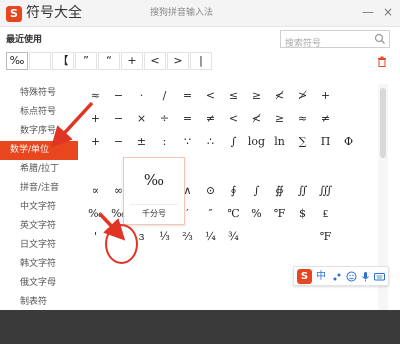 Image resolution: width=400 pixels, height=344 pixels. I want to click on recent-symbol-cell: >, so click(178, 61).